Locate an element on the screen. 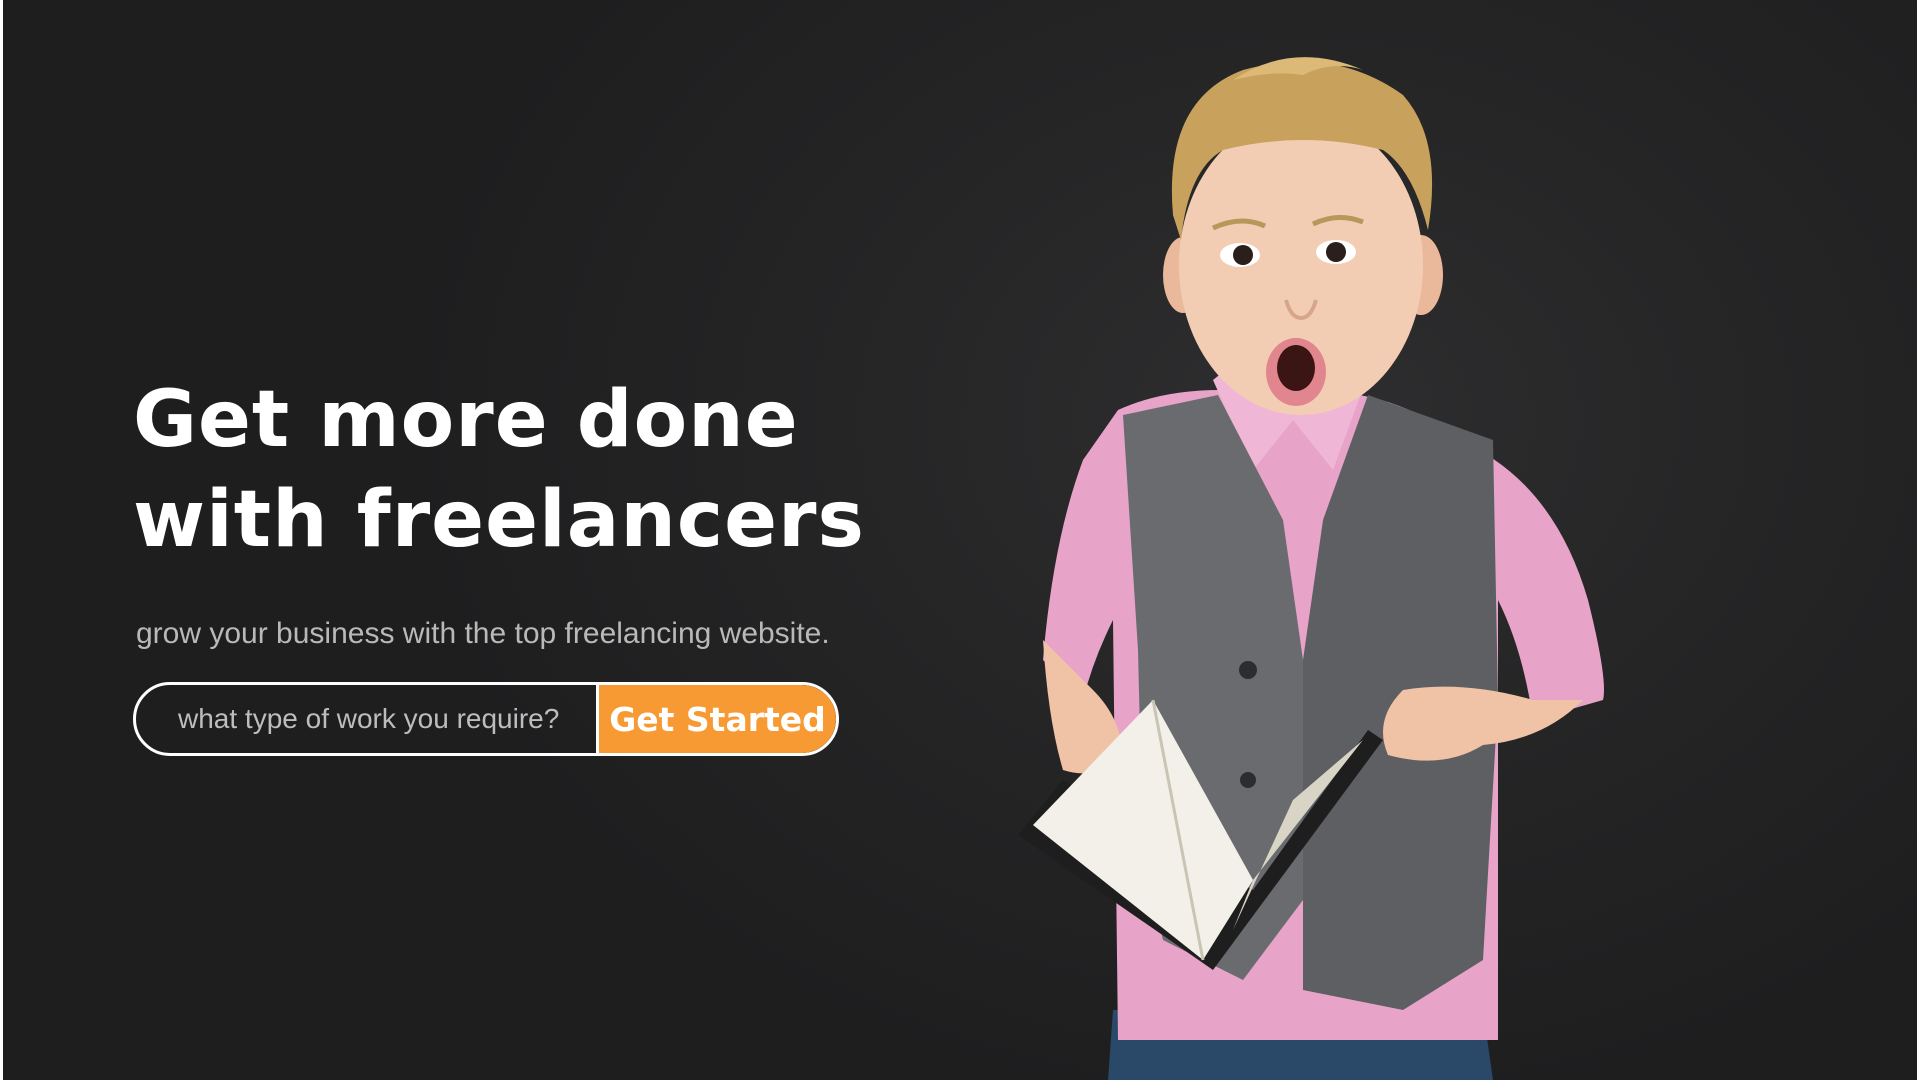 Image resolution: width=1920 pixels, height=1080 pixels. headline-line-2: with freelancers is located at coordinates (499, 520).